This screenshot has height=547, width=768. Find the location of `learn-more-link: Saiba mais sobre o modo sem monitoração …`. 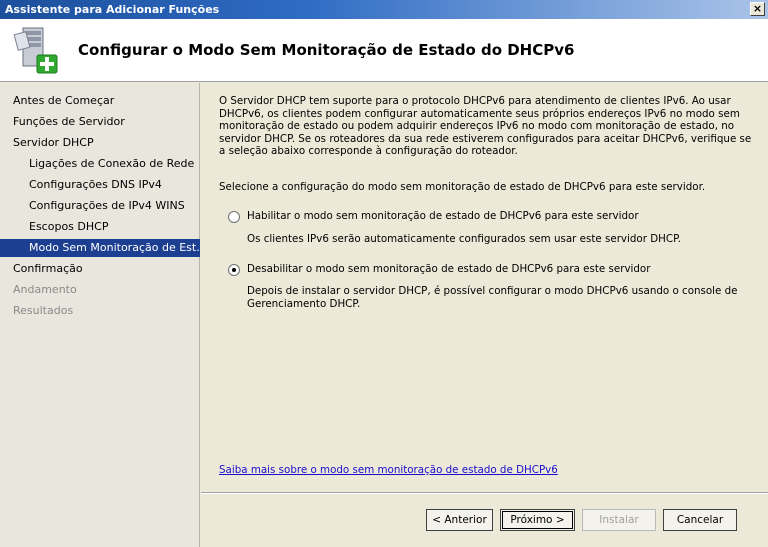

learn-more-link: Saiba mais sobre o modo sem monitoração … is located at coordinates (388, 470).